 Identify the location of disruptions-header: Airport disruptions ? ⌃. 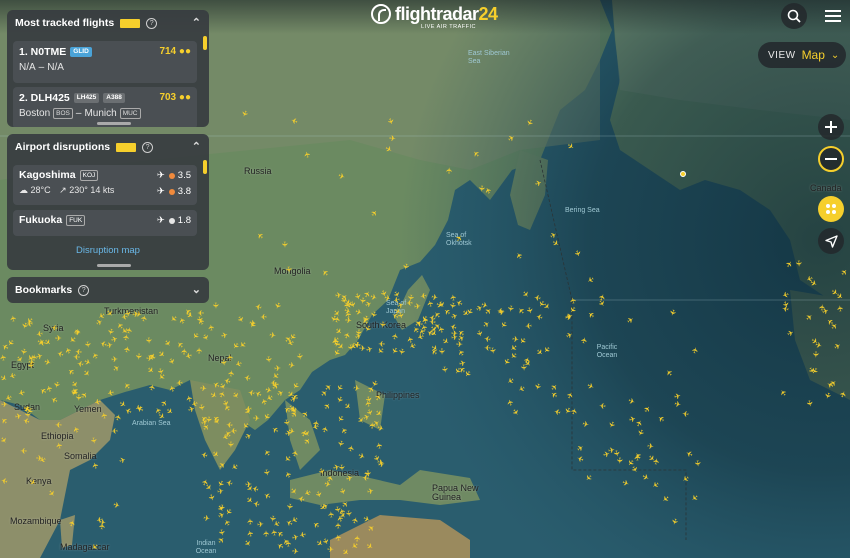
(108, 147).